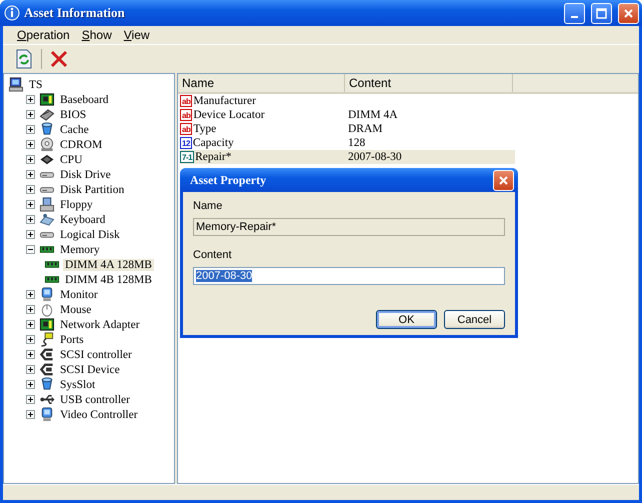 This screenshot has height=503, width=642. I want to click on ok-button: OK, so click(406, 319).